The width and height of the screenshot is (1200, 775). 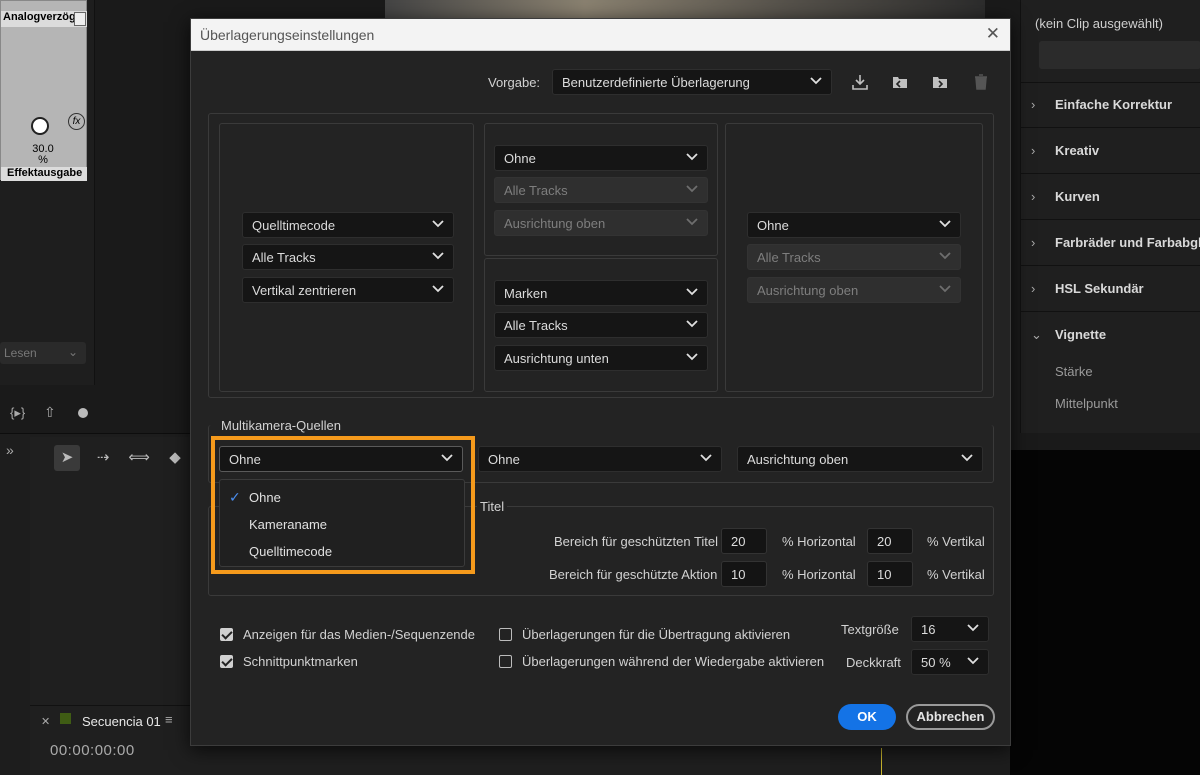 What do you see at coordinates (890, 541) in the screenshot?
I see `safe-title-vertical-input: 20` at bounding box center [890, 541].